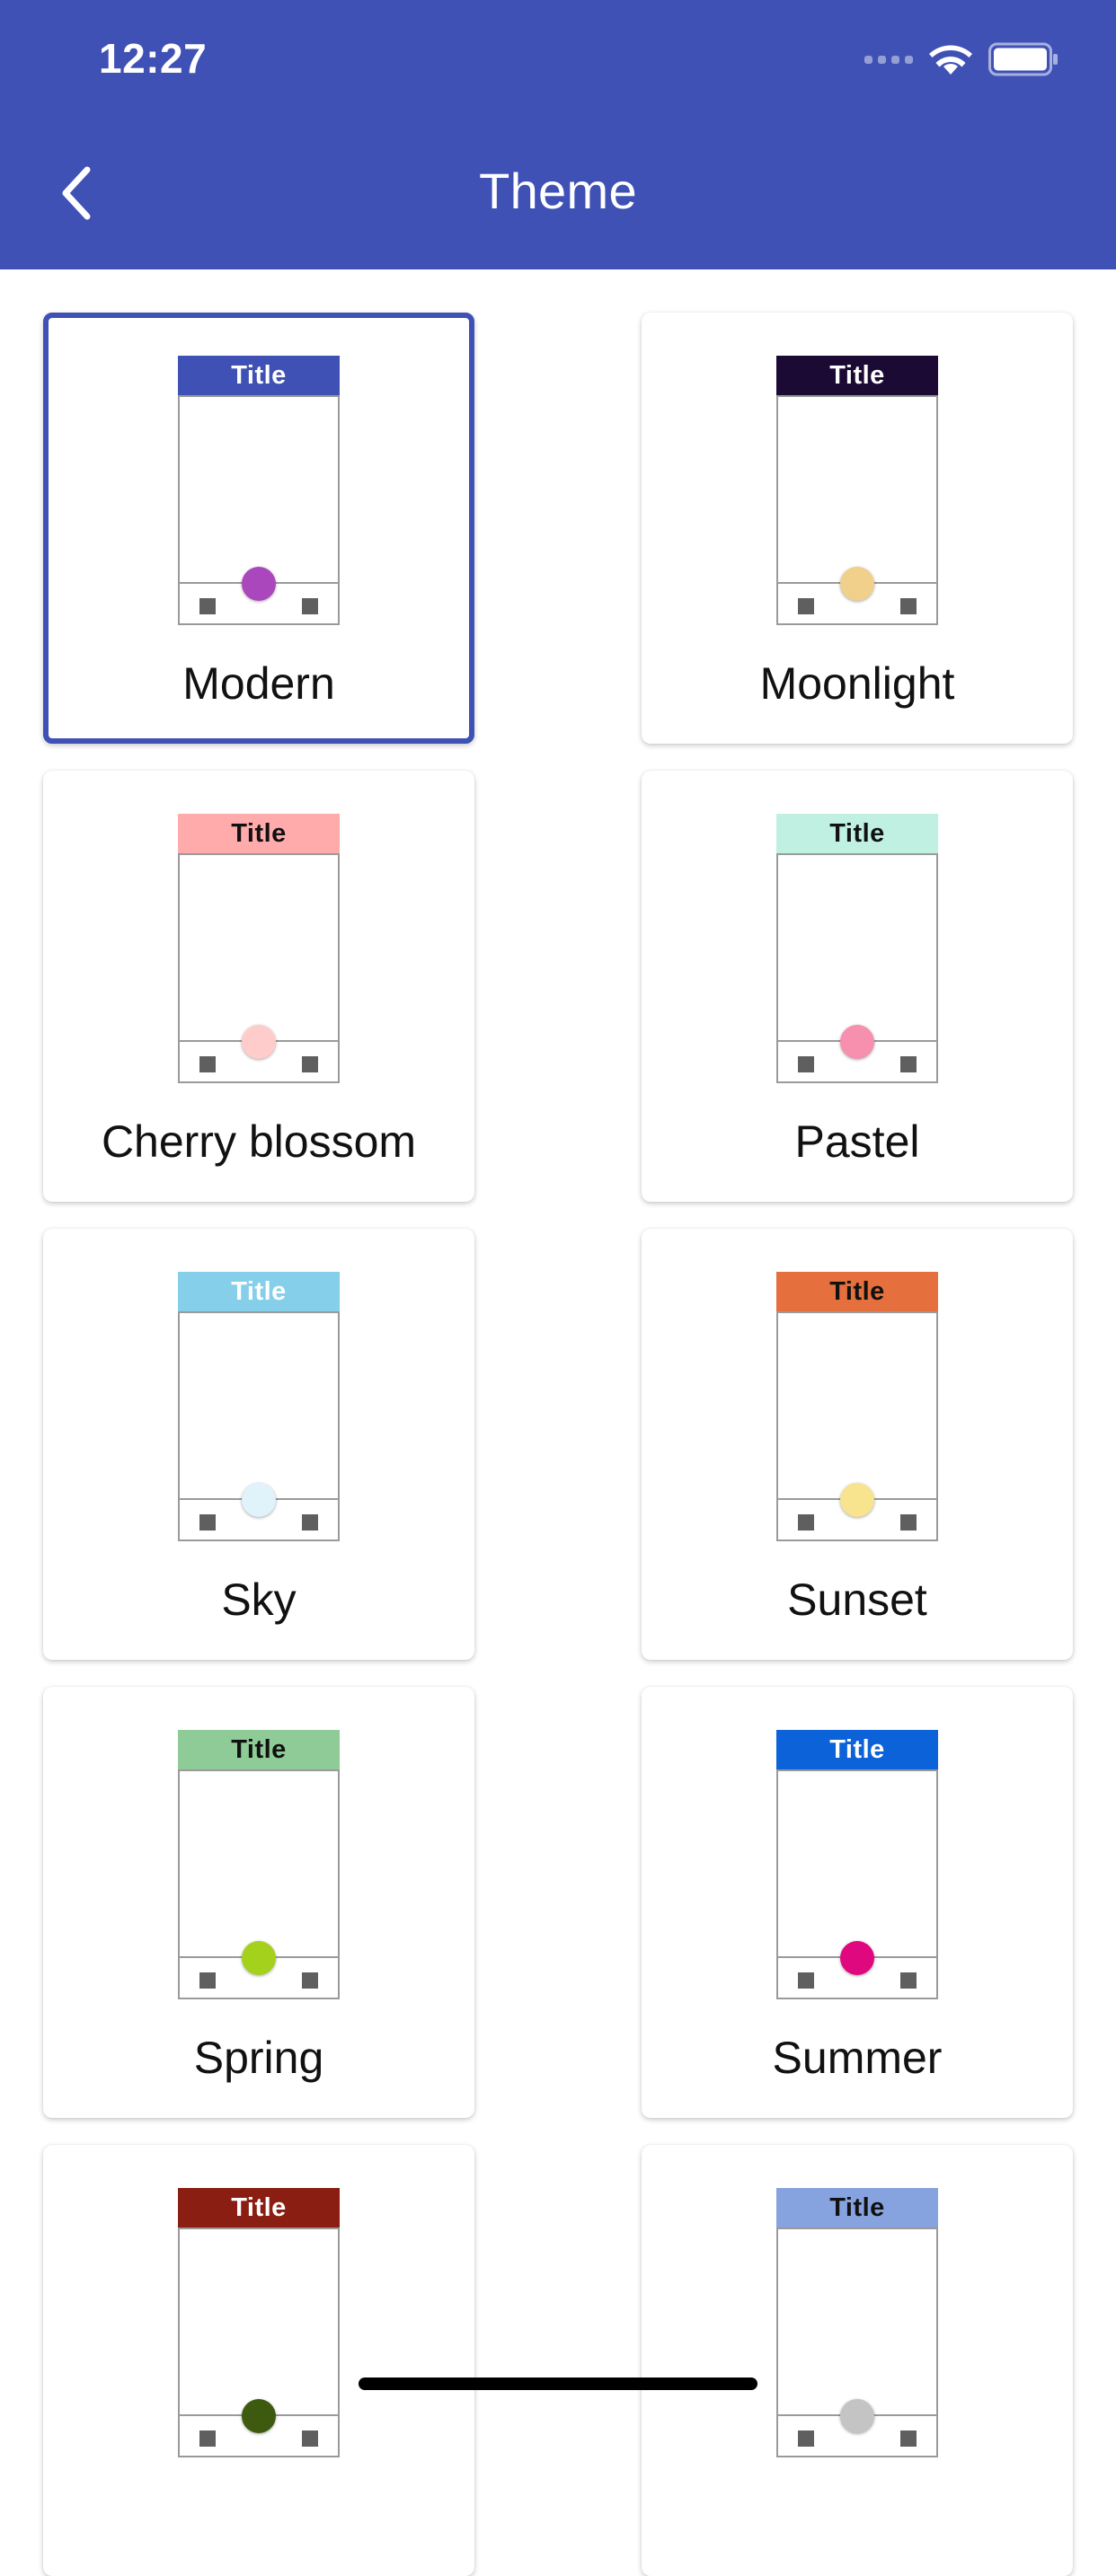 The image size is (1116, 2576). What do you see at coordinates (259, 1600) in the screenshot?
I see `theme-name: Sky` at bounding box center [259, 1600].